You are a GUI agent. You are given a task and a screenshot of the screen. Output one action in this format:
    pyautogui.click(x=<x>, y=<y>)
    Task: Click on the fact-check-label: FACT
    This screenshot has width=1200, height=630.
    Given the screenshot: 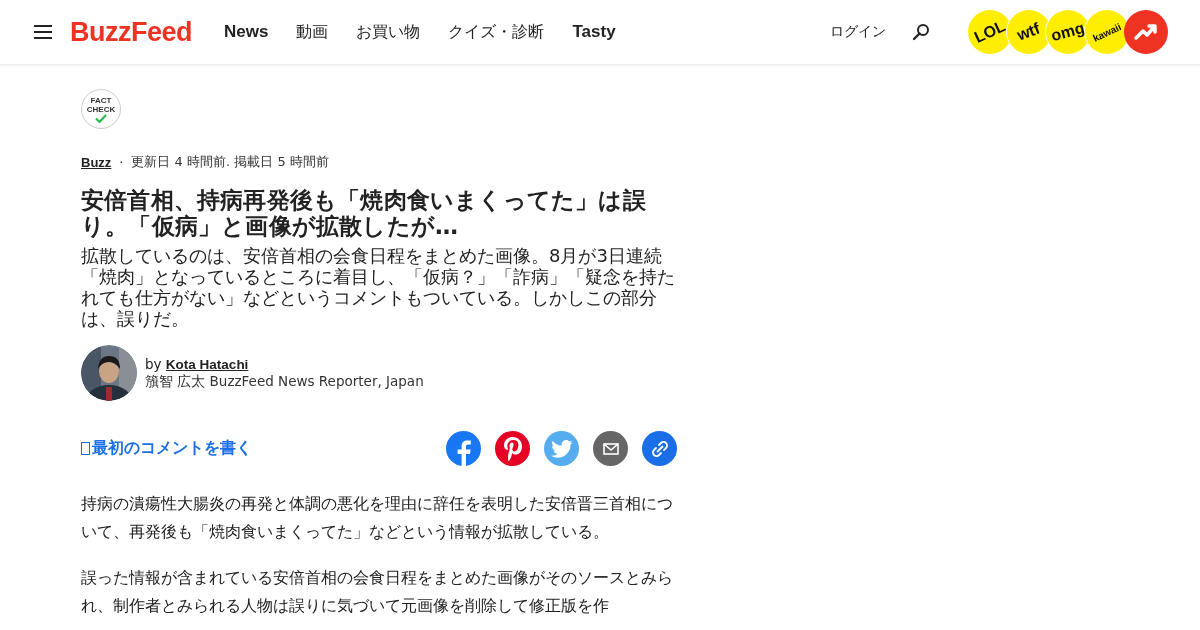 What is the action you would take?
    pyautogui.click(x=101, y=100)
    